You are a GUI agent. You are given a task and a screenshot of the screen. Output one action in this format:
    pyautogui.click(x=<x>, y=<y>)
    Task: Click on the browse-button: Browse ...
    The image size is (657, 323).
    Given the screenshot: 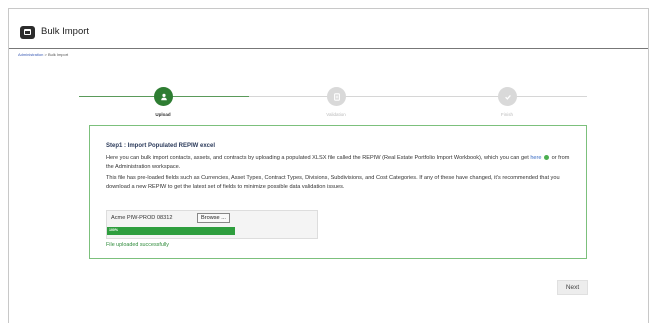 What is the action you would take?
    pyautogui.click(x=213, y=218)
    